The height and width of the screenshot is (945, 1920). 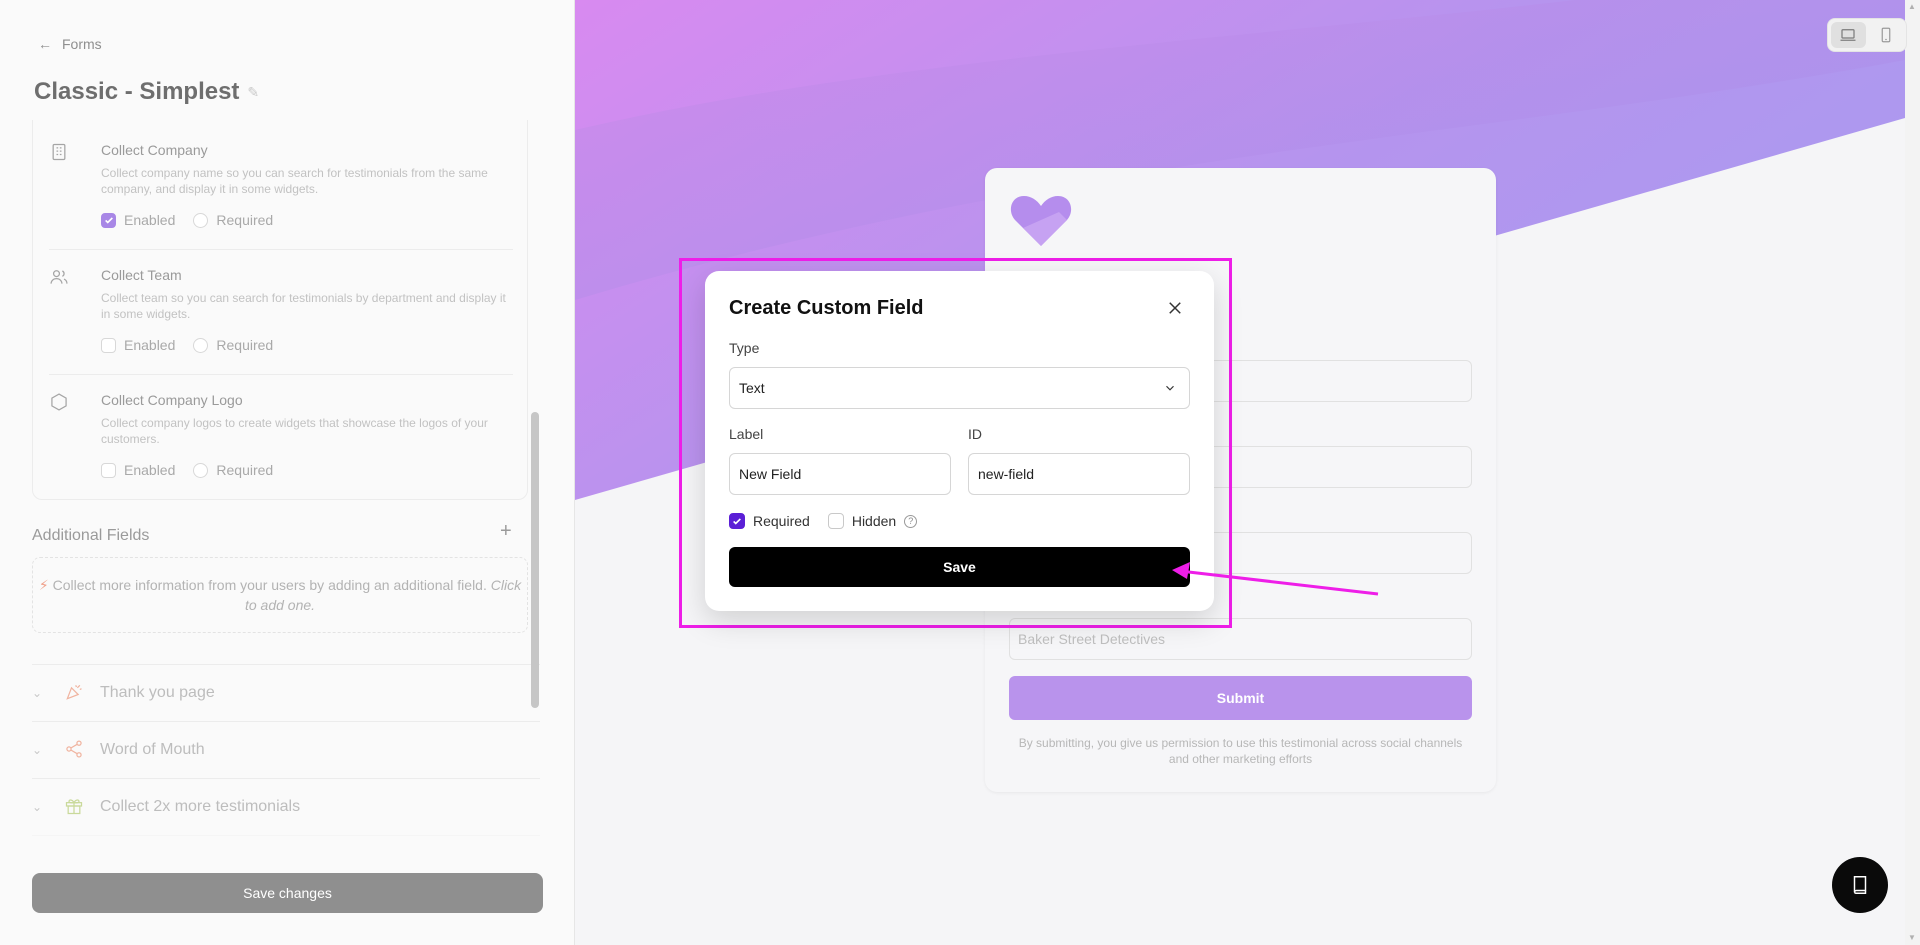 I want to click on scroll-up-arrow: ▲, so click(x=1912, y=6).